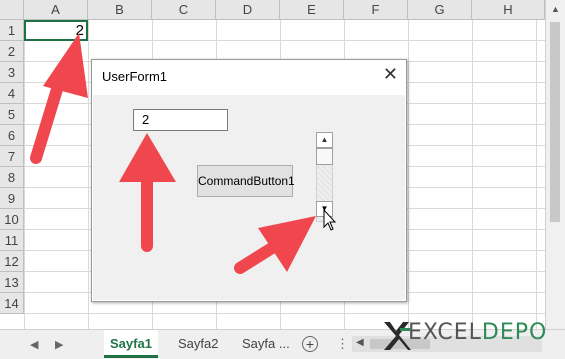 The image size is (565, 359). I want to click on mouse-pointer-icon, so click(330, 219).